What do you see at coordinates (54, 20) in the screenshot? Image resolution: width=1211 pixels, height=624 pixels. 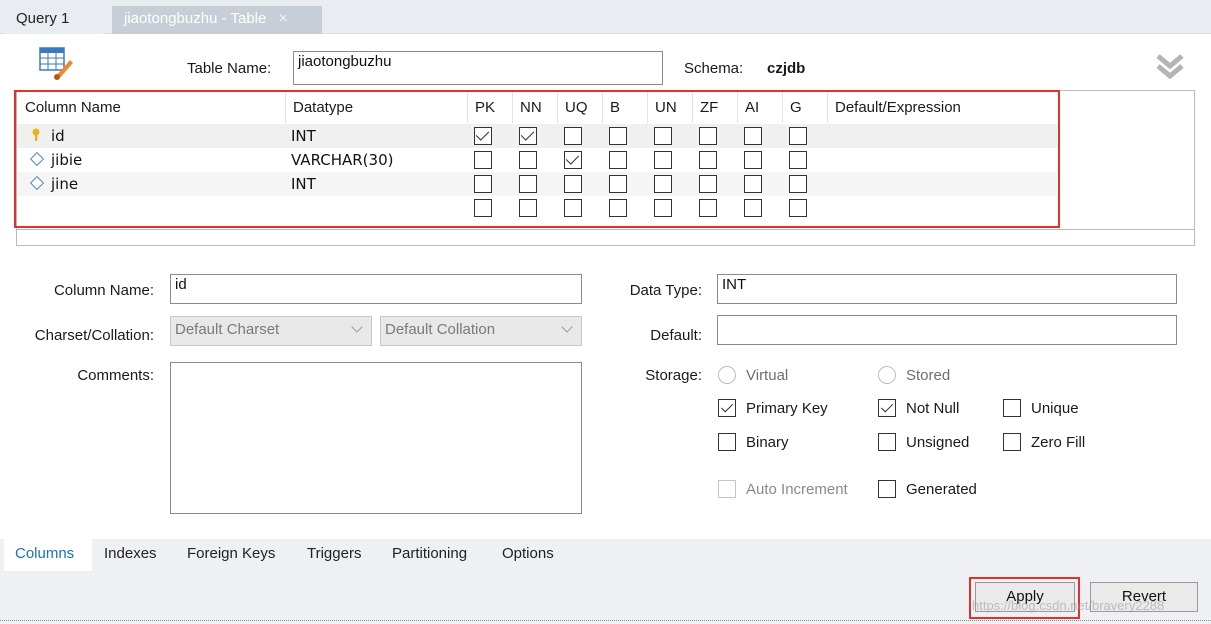 I see `tab-query-1: Query 1` at bounding box center [54, 20].